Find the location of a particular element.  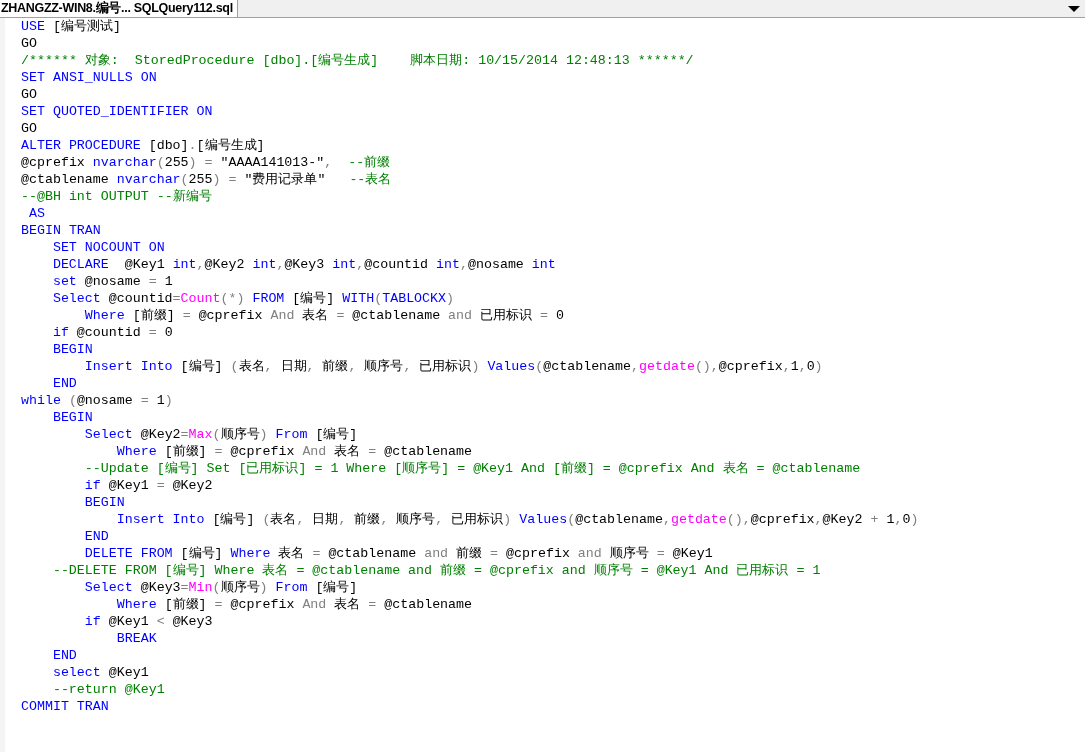

code-line: /****** 对象: StoredProcedure [dbo].[编号生成] 脚本日期: 10/15/2014 12:48:13 ******/ is located at coordinates (357, 60).